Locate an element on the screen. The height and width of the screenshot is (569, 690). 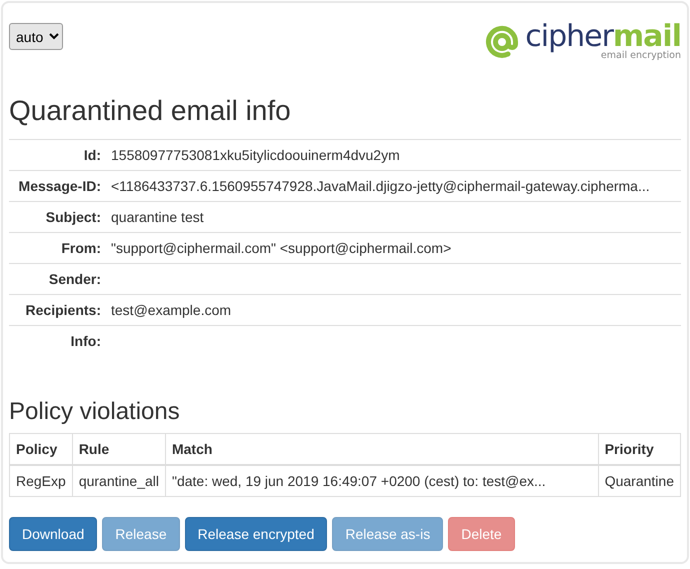
language-select: auto is located at coordinates (36, 36).